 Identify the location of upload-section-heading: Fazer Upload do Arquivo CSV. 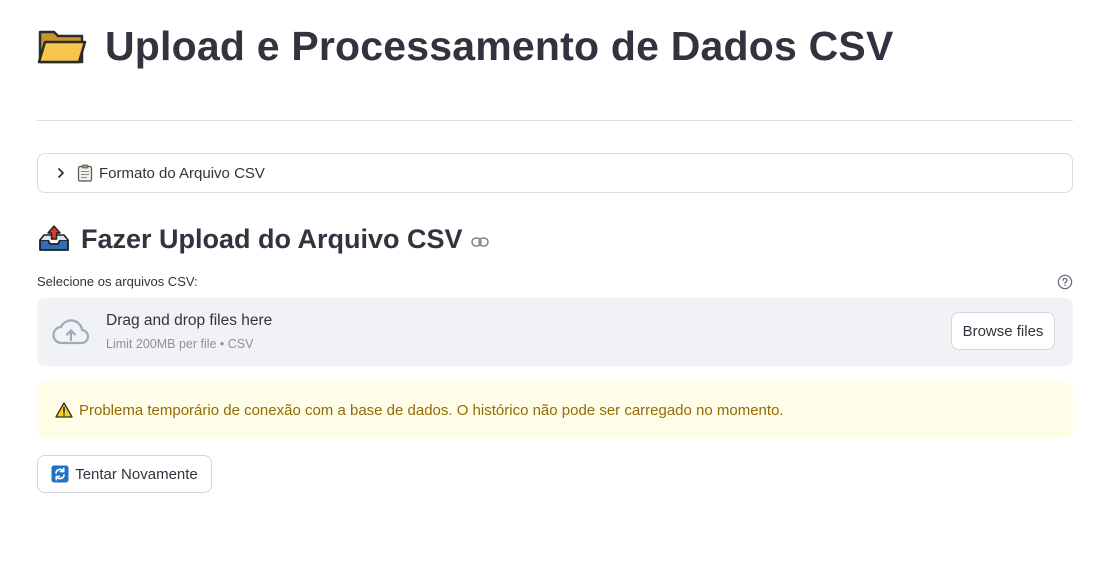
(263, 239).